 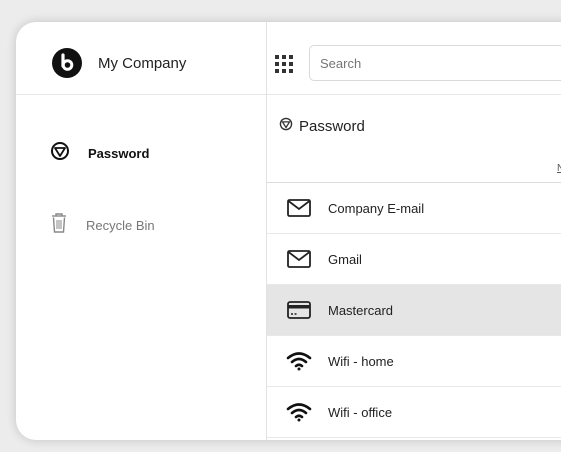 What do you see at coordinates (360, 412) in the screenshot?
I see `list-item-name: Wifi - office` at bounding box center [360, 412].